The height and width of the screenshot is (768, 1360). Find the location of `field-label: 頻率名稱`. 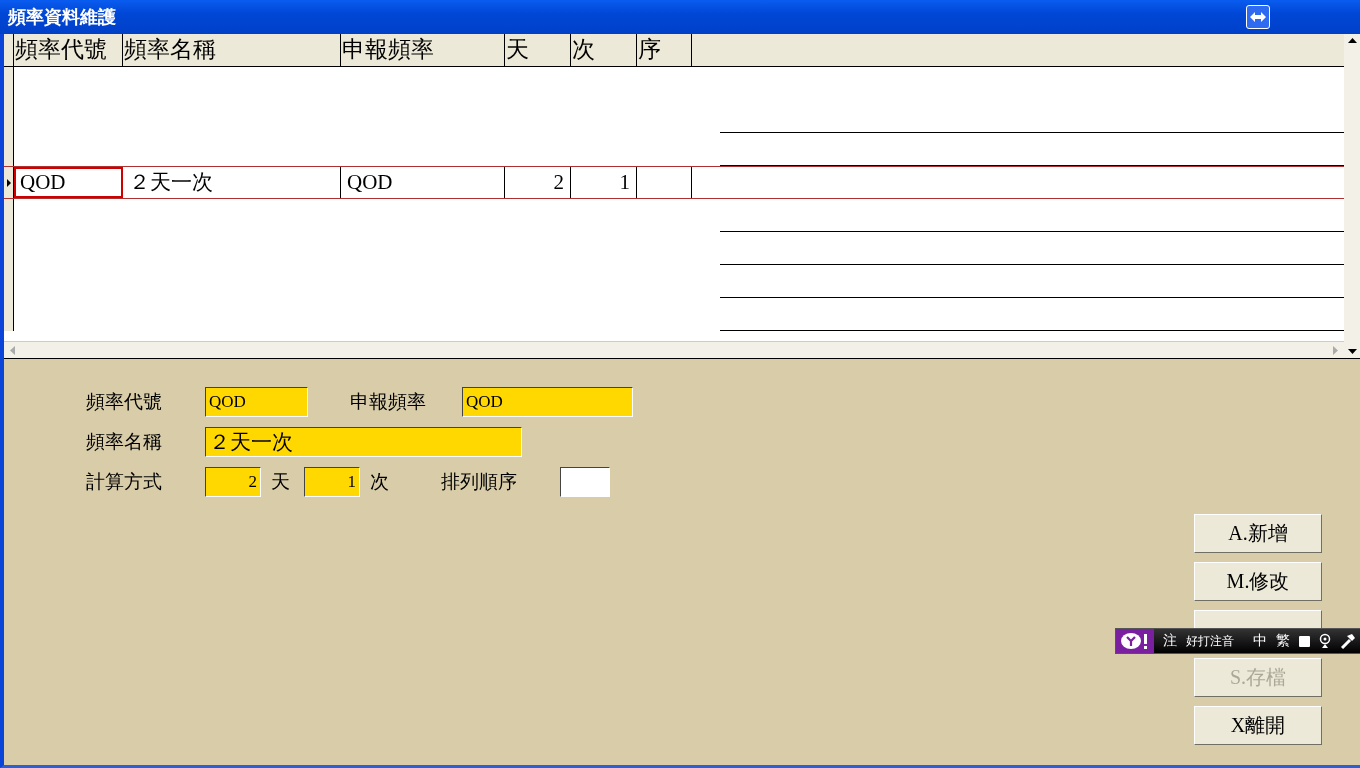

field-label: 頻率名稱 is located at coordinates (124, 441).